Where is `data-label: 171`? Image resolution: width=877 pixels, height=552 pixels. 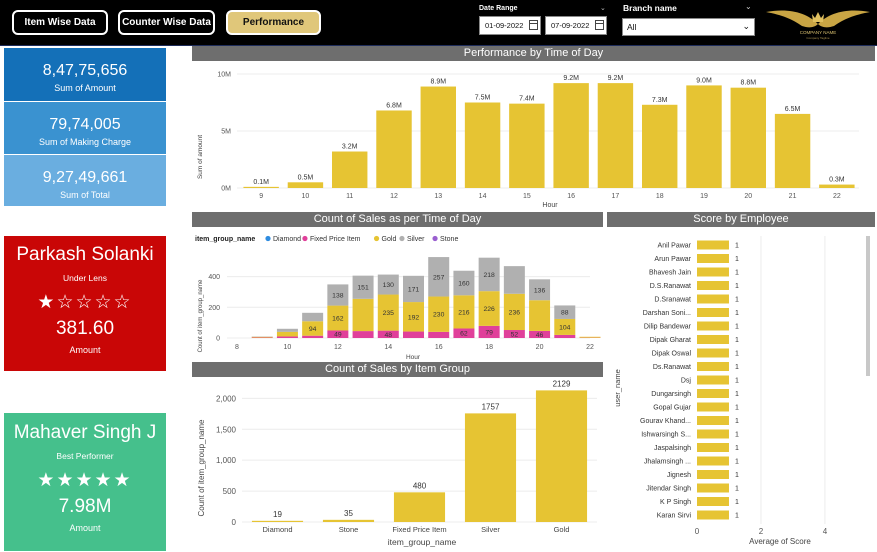 data-label: 171 is located at coordinates (414, 289).